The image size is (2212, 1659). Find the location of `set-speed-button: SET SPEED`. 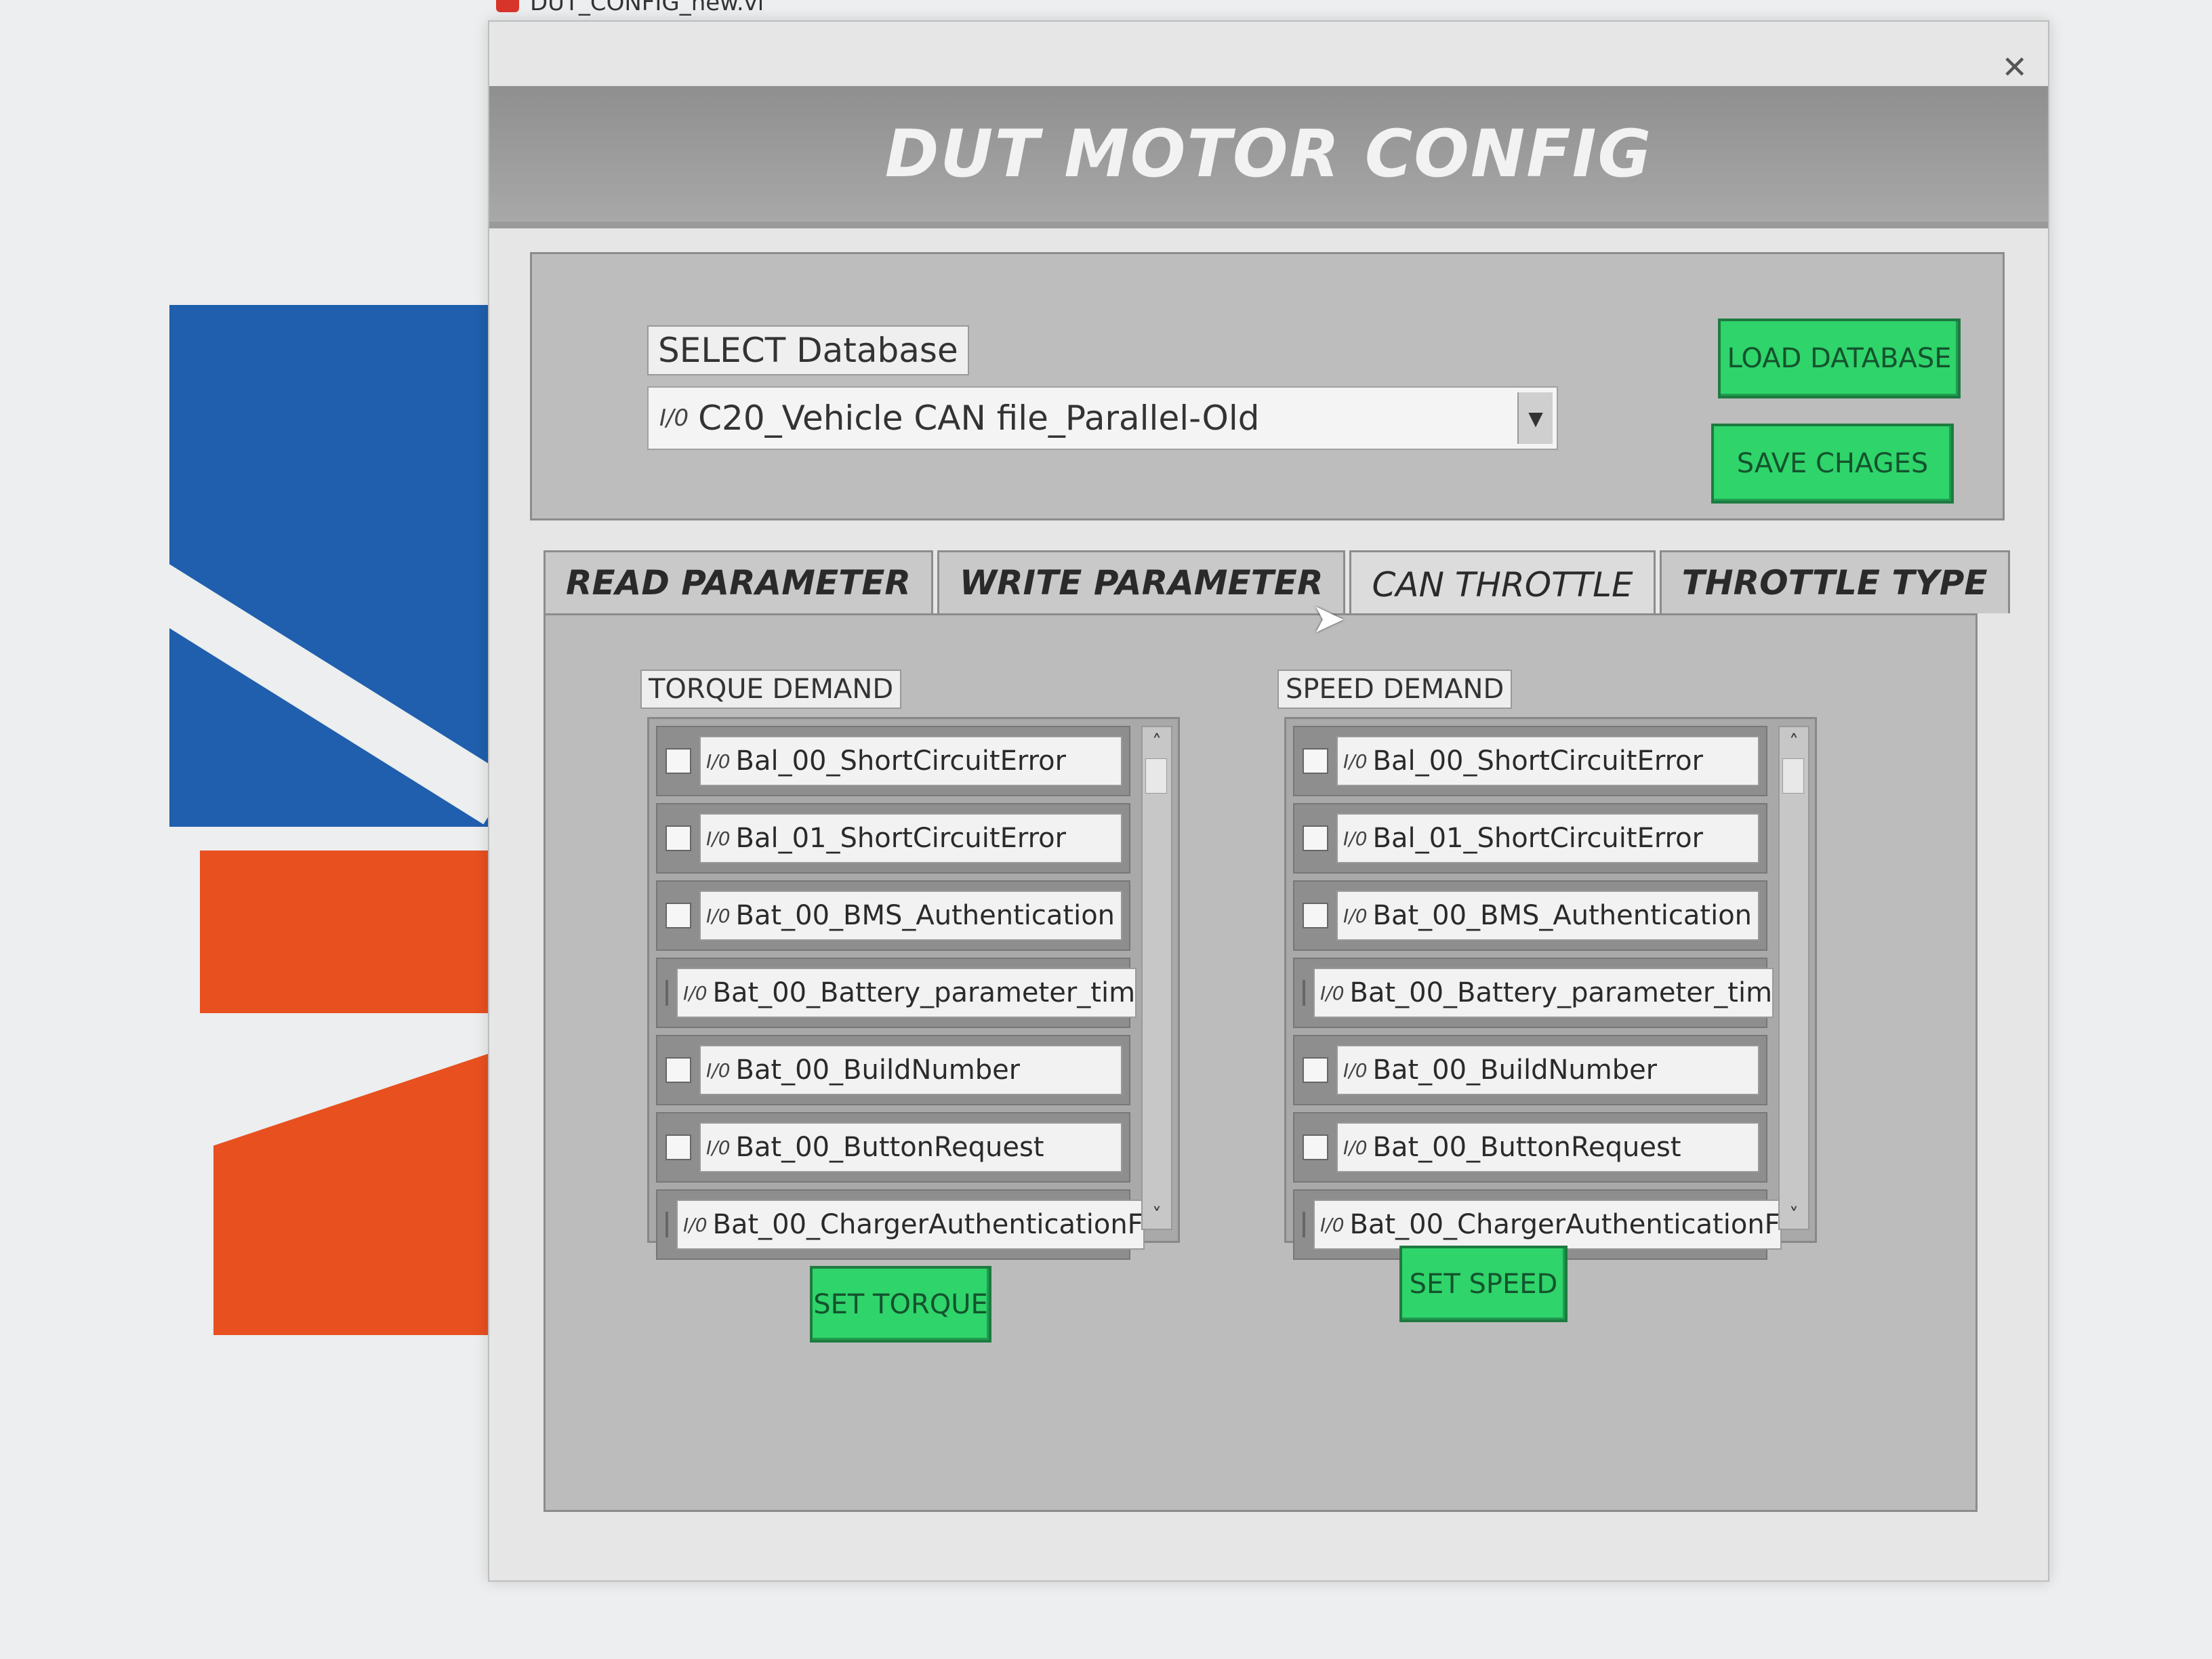

set-speed-button: SET SPEED is located at coordinates (1483, 1284).